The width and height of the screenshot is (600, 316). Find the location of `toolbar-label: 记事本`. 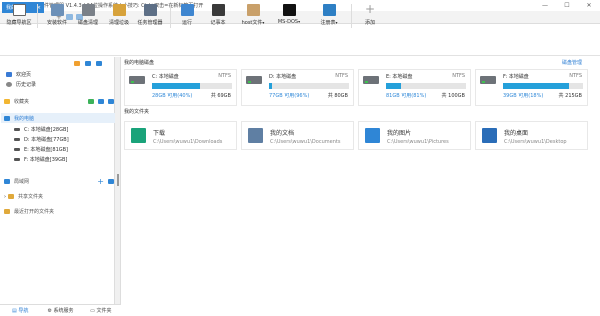

toolbar-label: 记事本 is located at coordinates (218, 23).